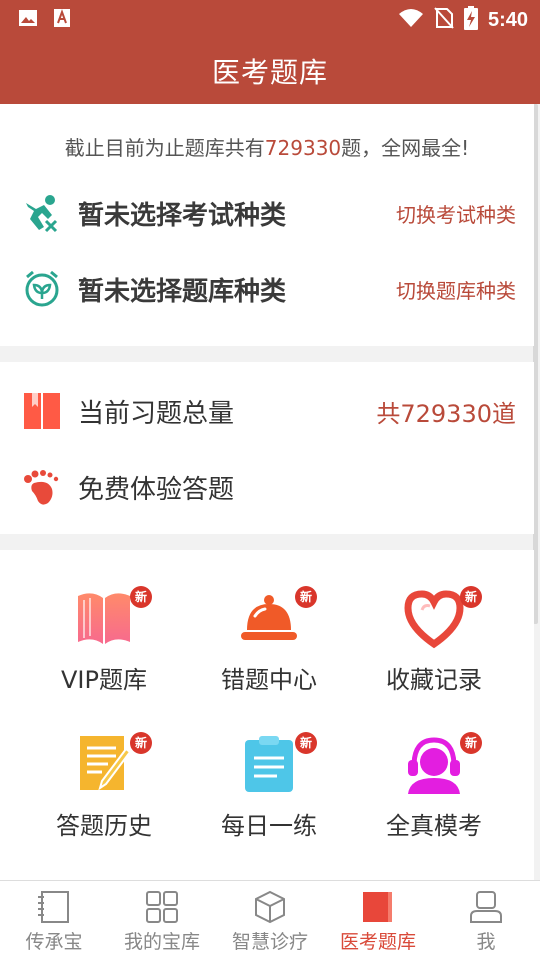 Image resolution: width=540 pixels, height=960 pixels. Describe the element at coordinates (456, 213) in the screenshot. I see `switch-exam-type-link: 切换考试种类` at that location.